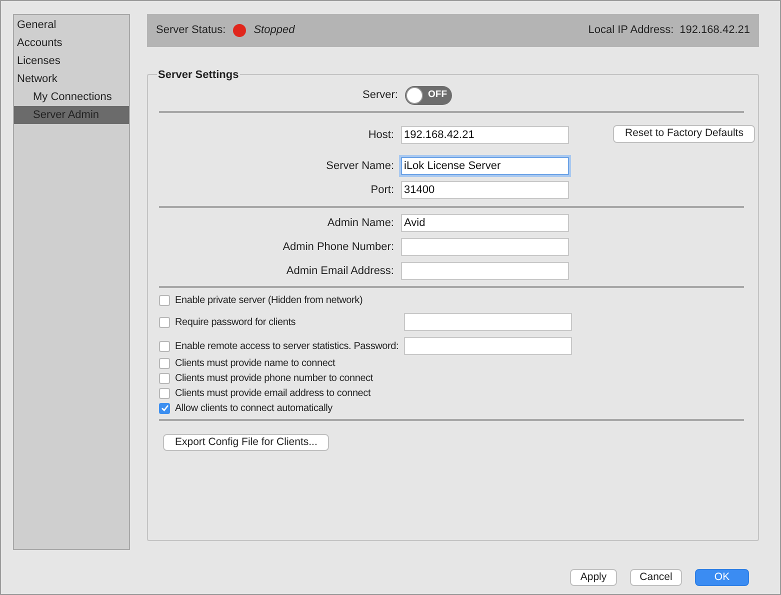  Describe the element at coordinates (71, 25) in the screenshot. I see `sidebar-item: General` at that location.